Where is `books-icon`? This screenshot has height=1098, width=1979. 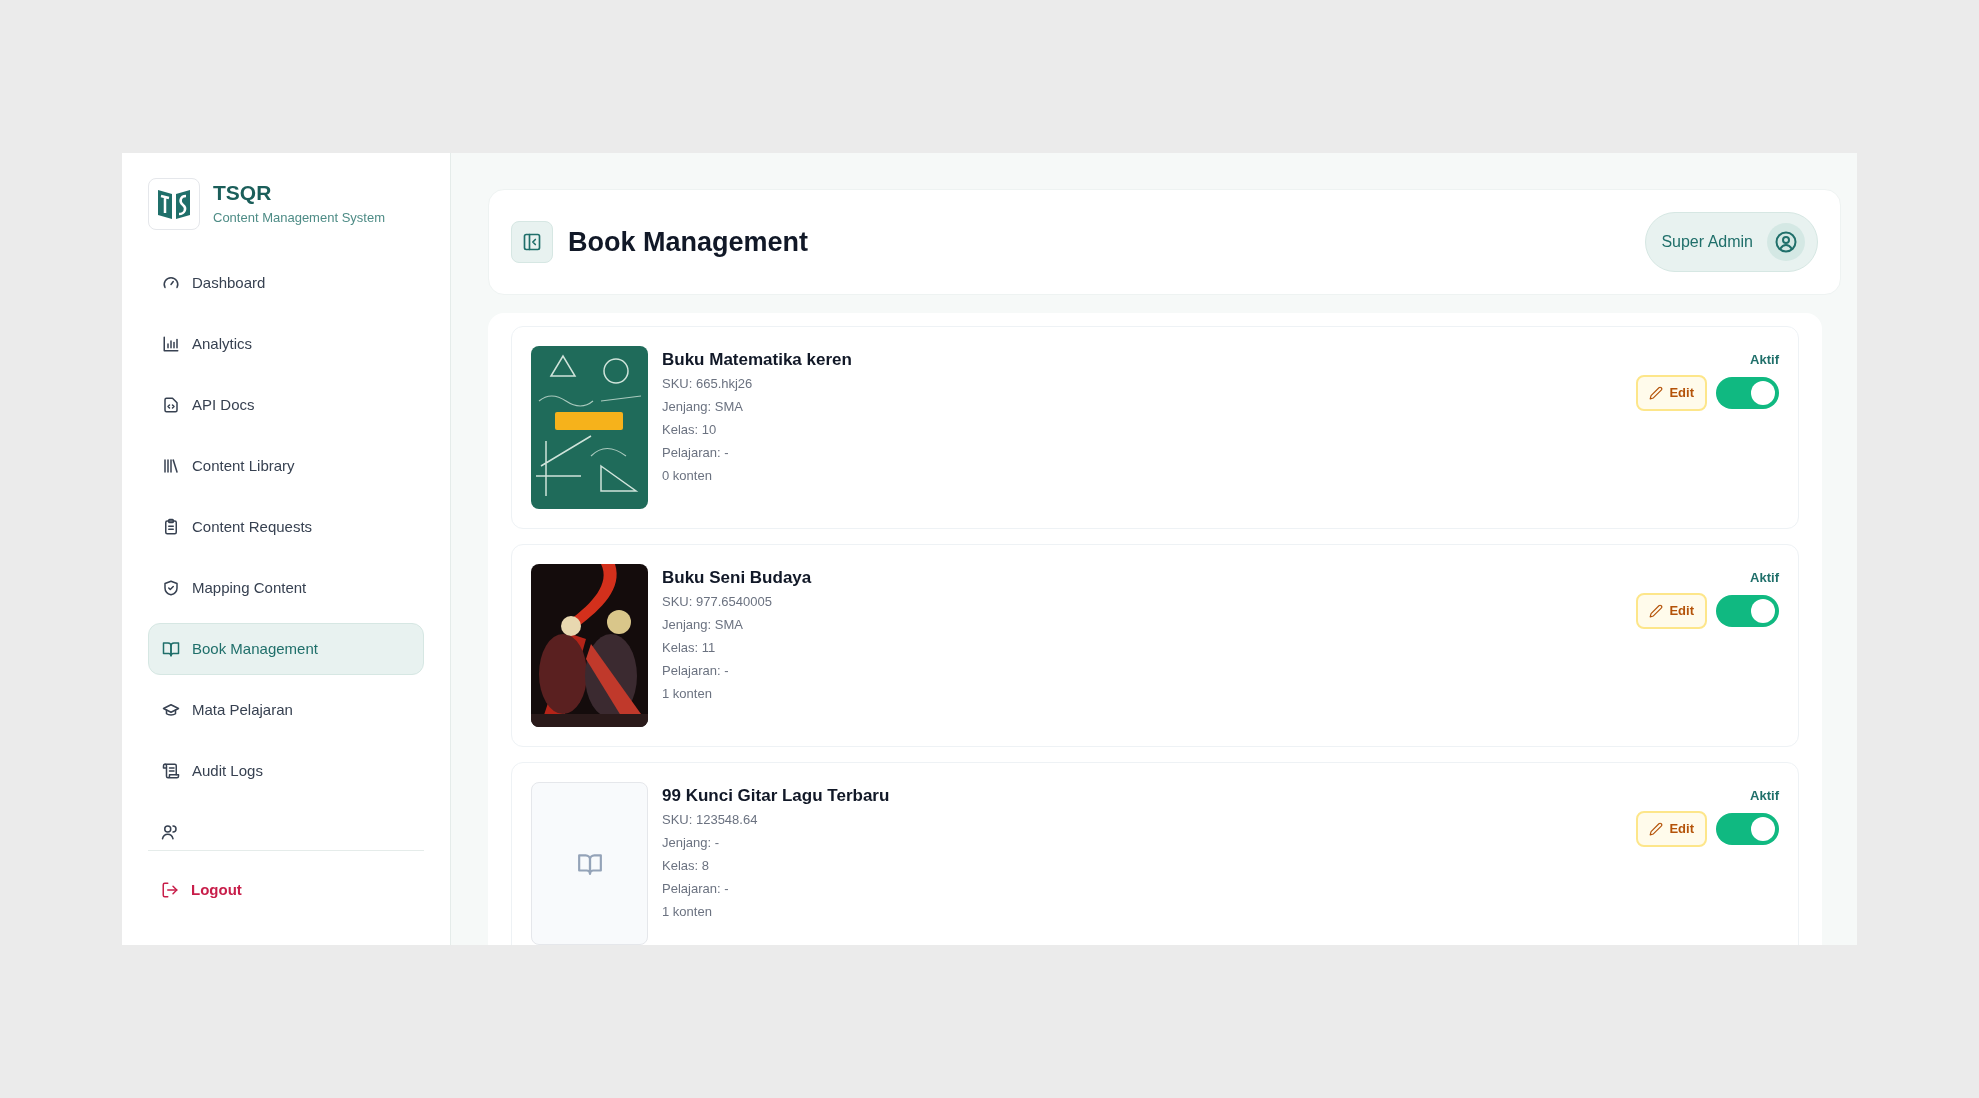
books-icon is located at coordinates (171, 466).